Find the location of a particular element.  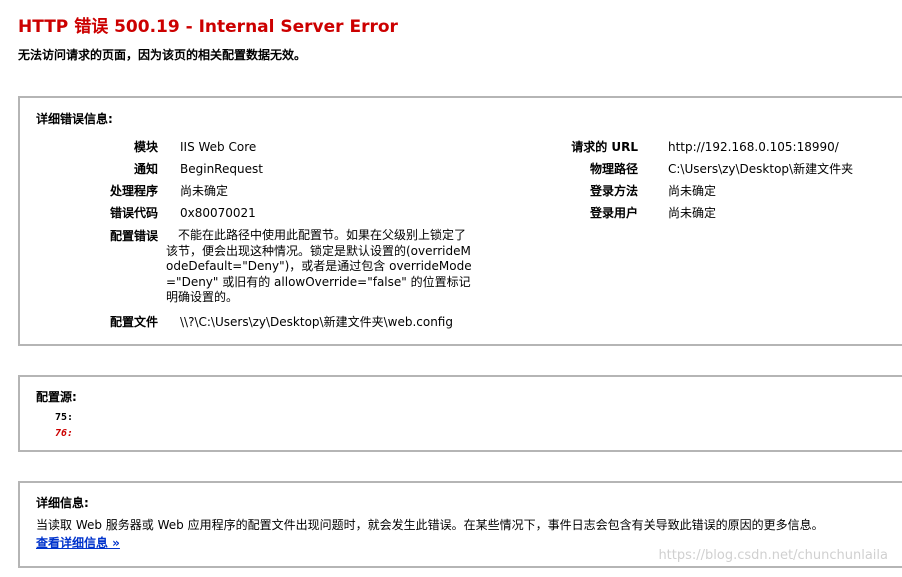

config-file-value: \\?\C:\Users\zy\Desktop\新建文件夹\web.config is located at coordinates (316, 322).